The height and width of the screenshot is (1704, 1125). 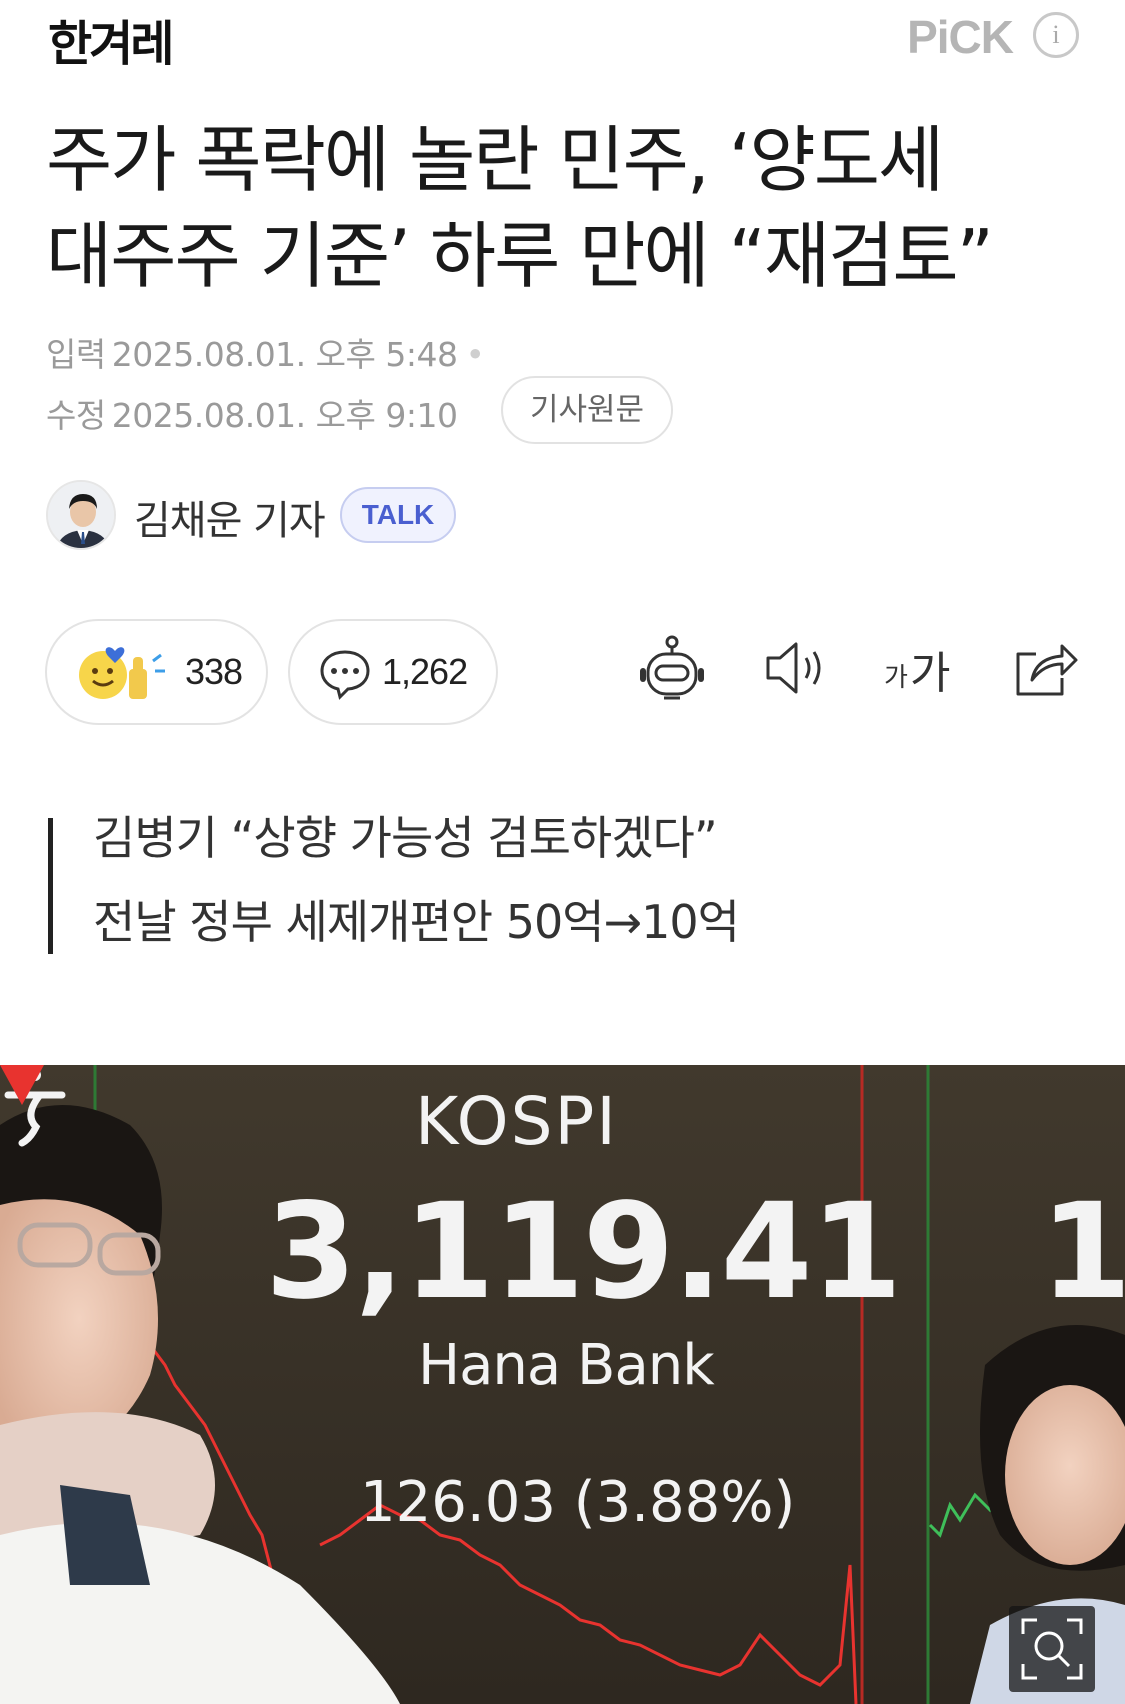 I want to click on comment-icon, so click(x=345, y=675).